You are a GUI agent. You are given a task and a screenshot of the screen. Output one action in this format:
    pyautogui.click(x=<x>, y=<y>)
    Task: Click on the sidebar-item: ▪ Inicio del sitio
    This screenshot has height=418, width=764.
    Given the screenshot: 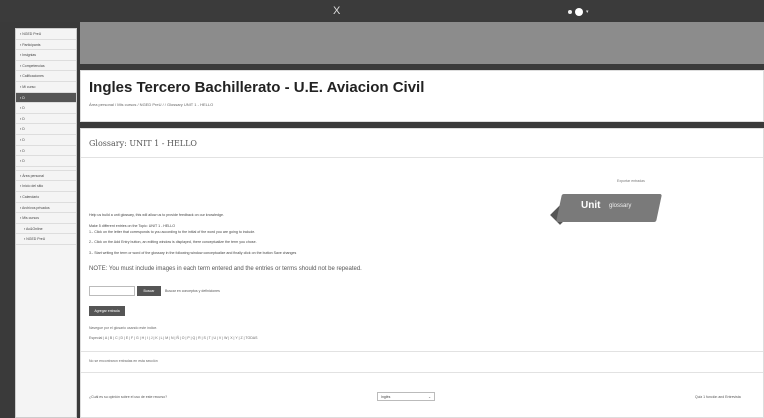 What is the action you would take?
    pyautogui.click(x=46, y=186)
    